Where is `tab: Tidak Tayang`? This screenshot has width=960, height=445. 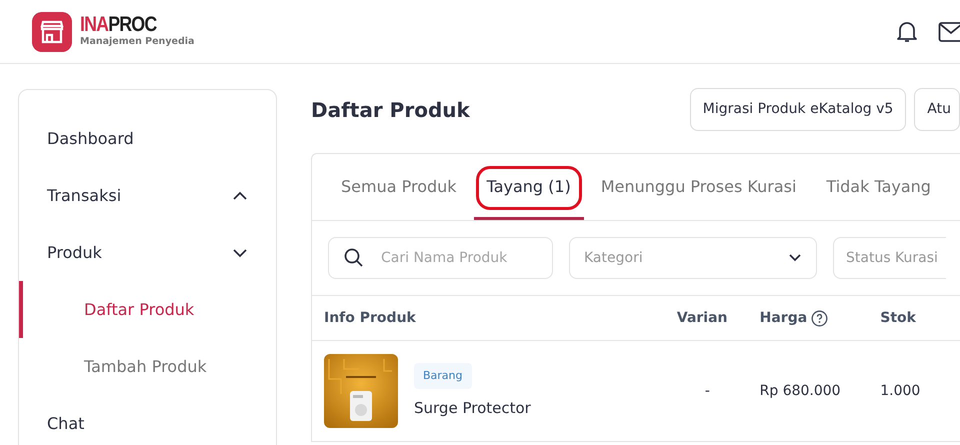
tab: Tidak Tayang is located at coordinates (878, 187).